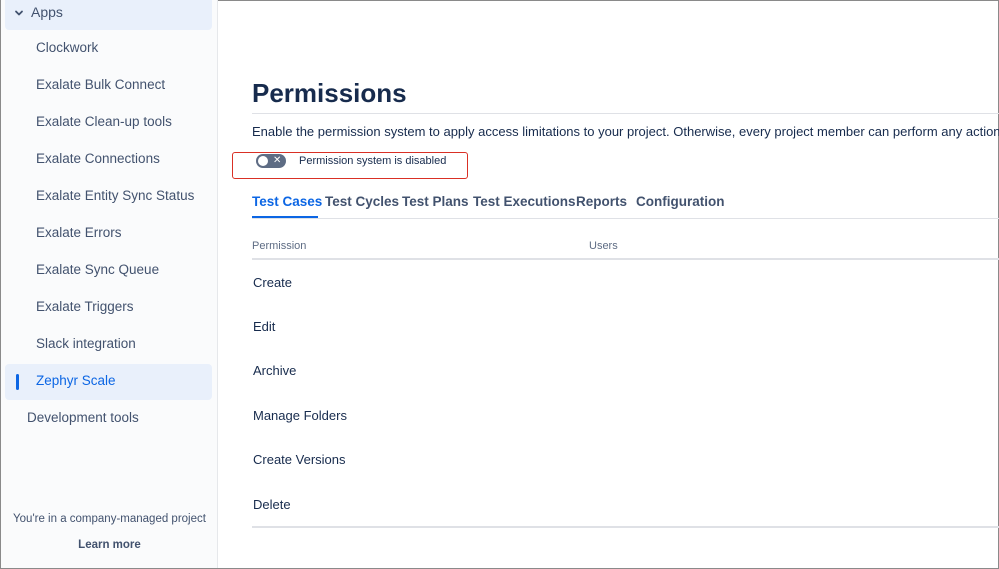 Image resolution: width=999 pixels, height=569 pixels. What do you see at coordinates (109, 545) in the screenshot?
I see `learn-more-link: Learn more` at bounding box center [109, 545].